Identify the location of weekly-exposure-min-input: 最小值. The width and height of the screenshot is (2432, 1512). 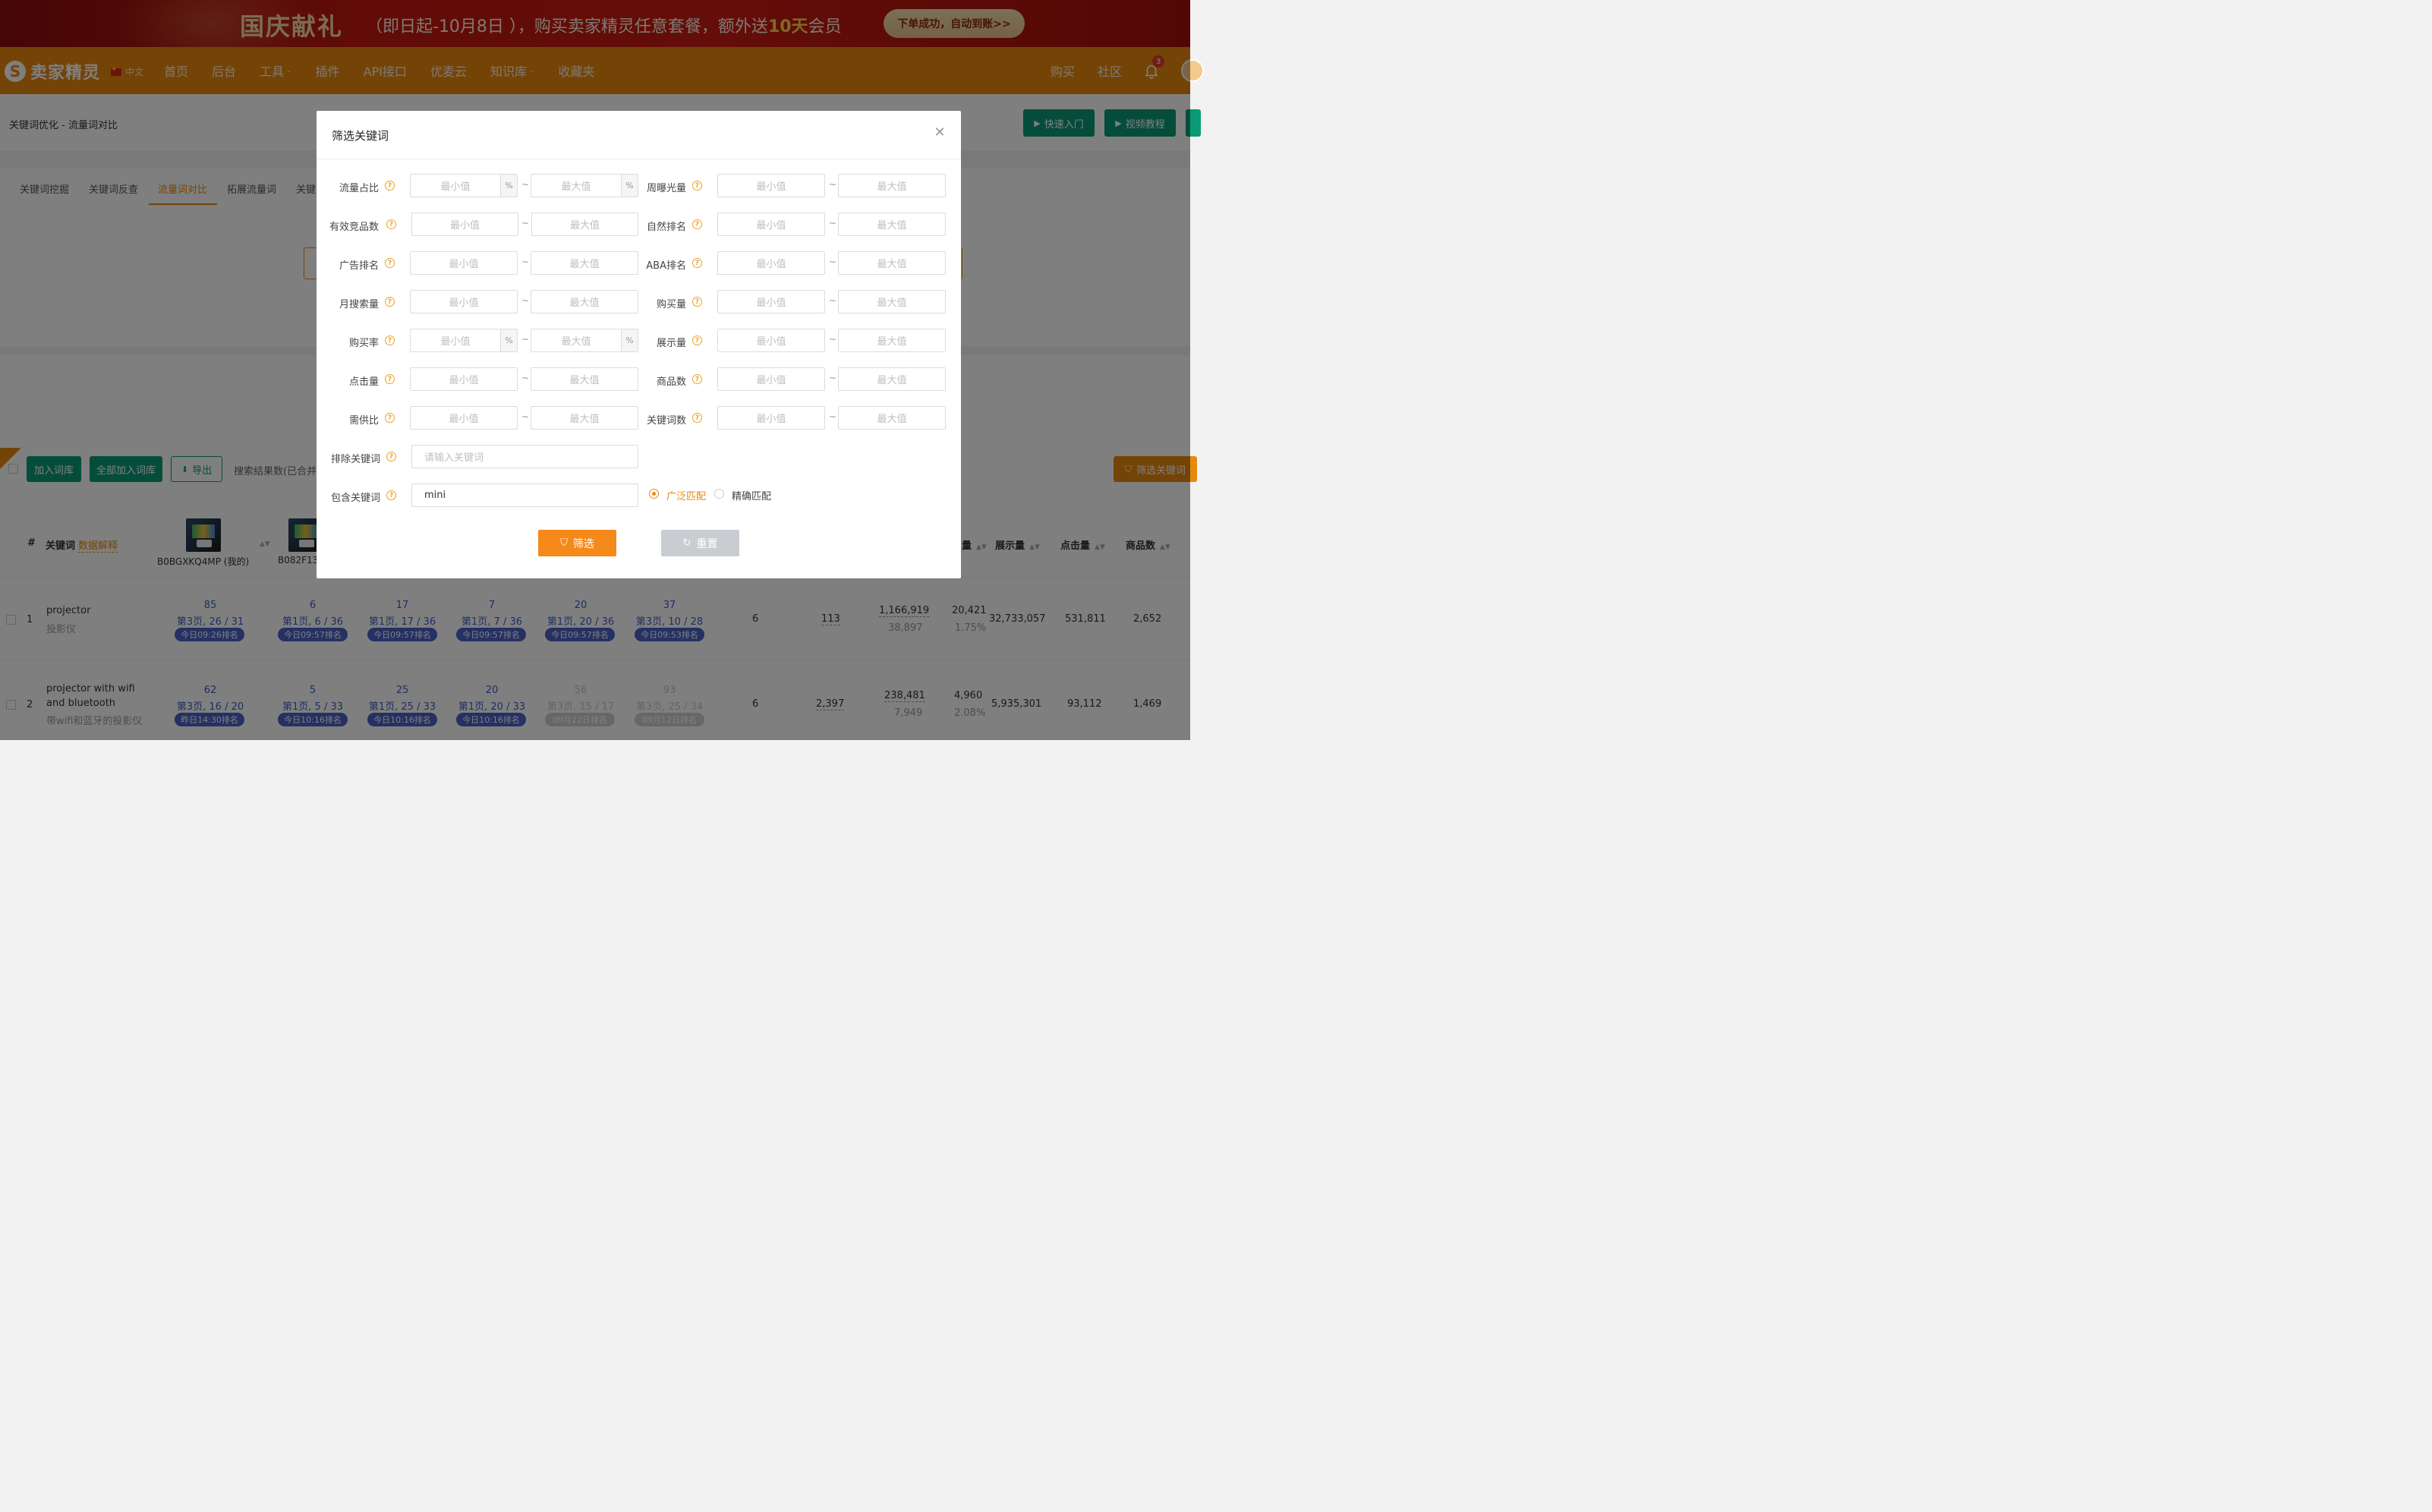
(771, 185).